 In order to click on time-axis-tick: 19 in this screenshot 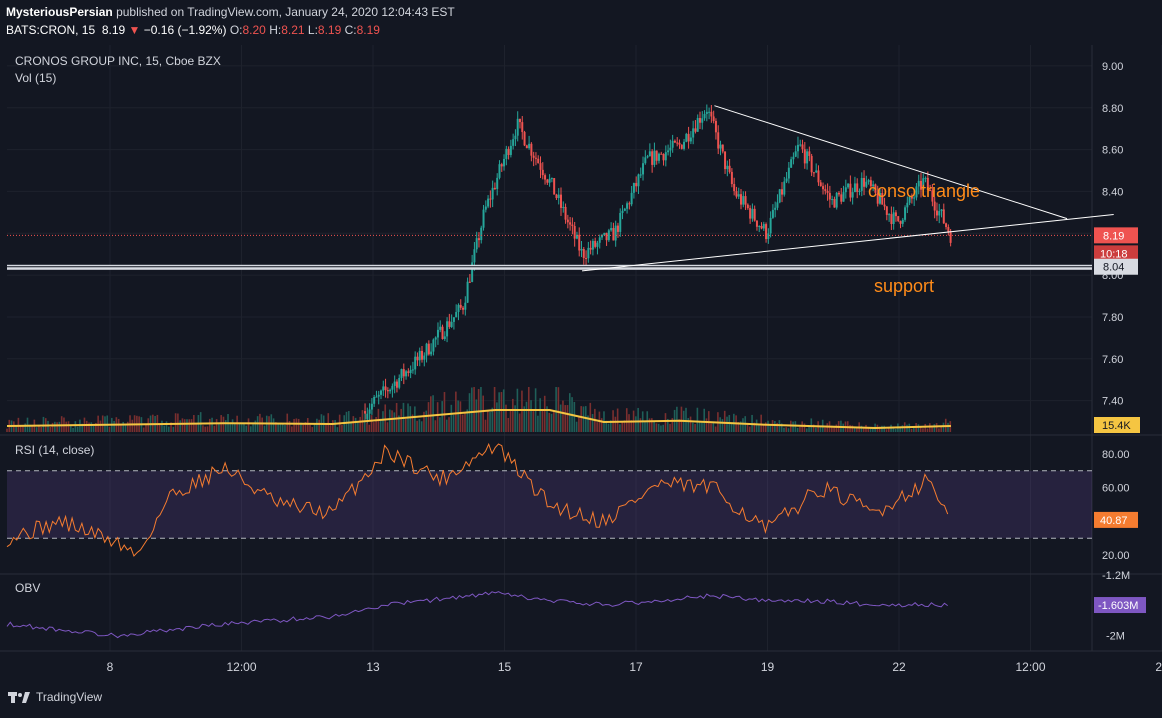, I will do `click(768, 667)`.